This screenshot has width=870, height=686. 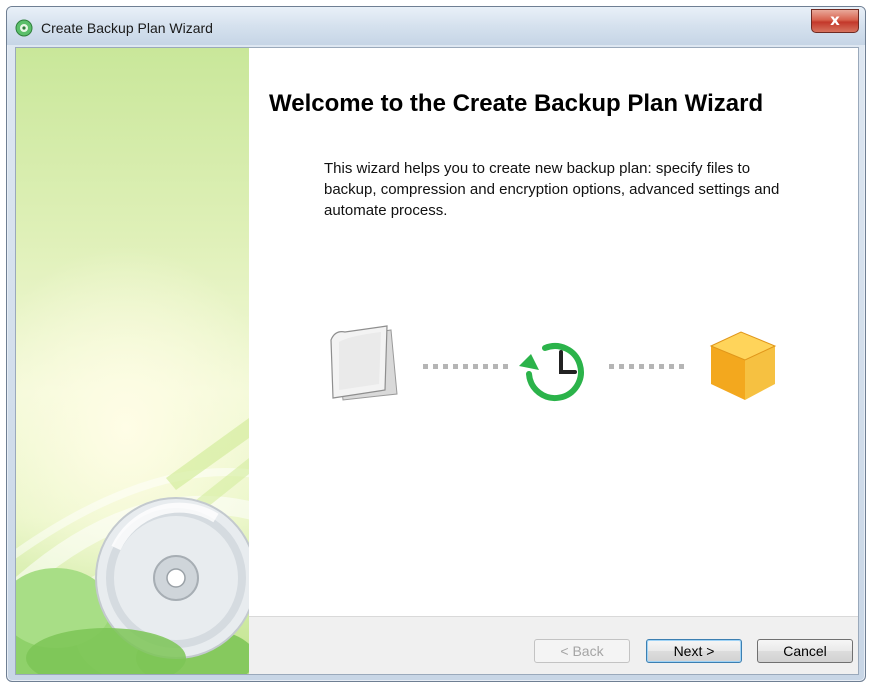 What do you see at coordinates (516, 103) in the screenshot?
I see `page-title: Welcome to the Create Backup Plan Wizard` at bounding box center [516, 103].